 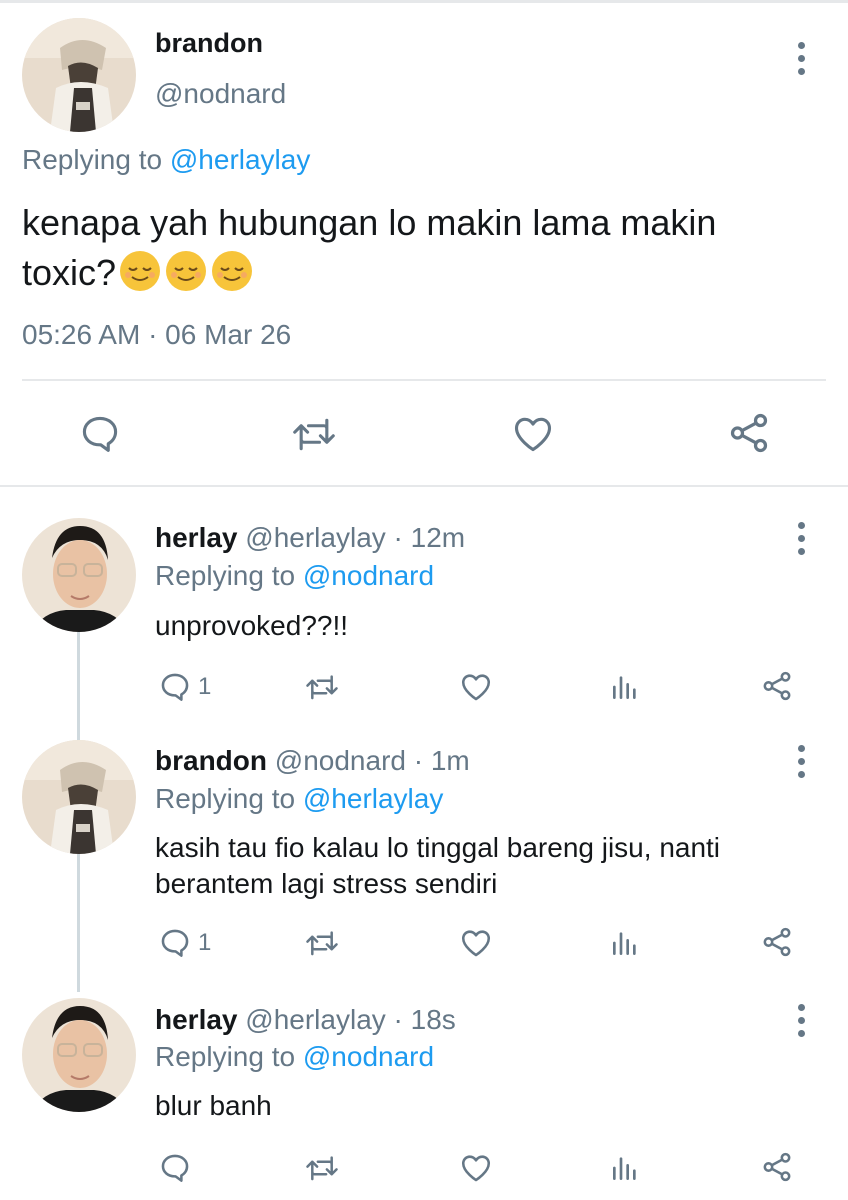 I want to click on reply-header: herlay @herlaylay · 12m, so click(x=310, y=538).